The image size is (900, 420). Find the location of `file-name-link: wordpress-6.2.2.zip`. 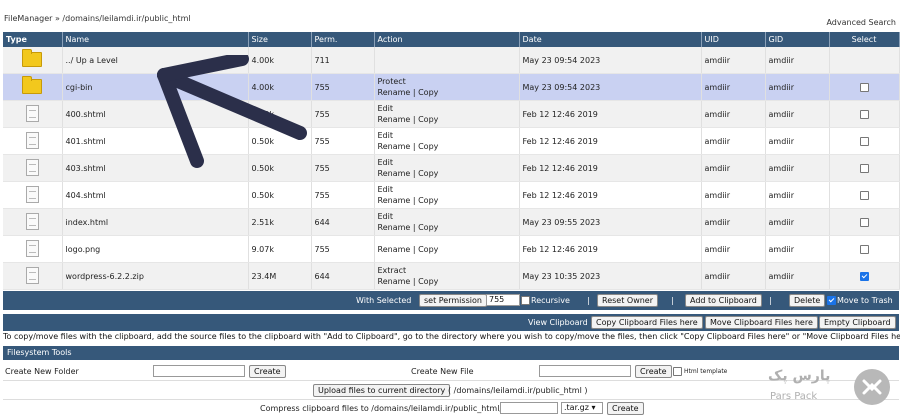

file-name-link: wordpress-6.2.2.zip is located at coordinates (105, 276).